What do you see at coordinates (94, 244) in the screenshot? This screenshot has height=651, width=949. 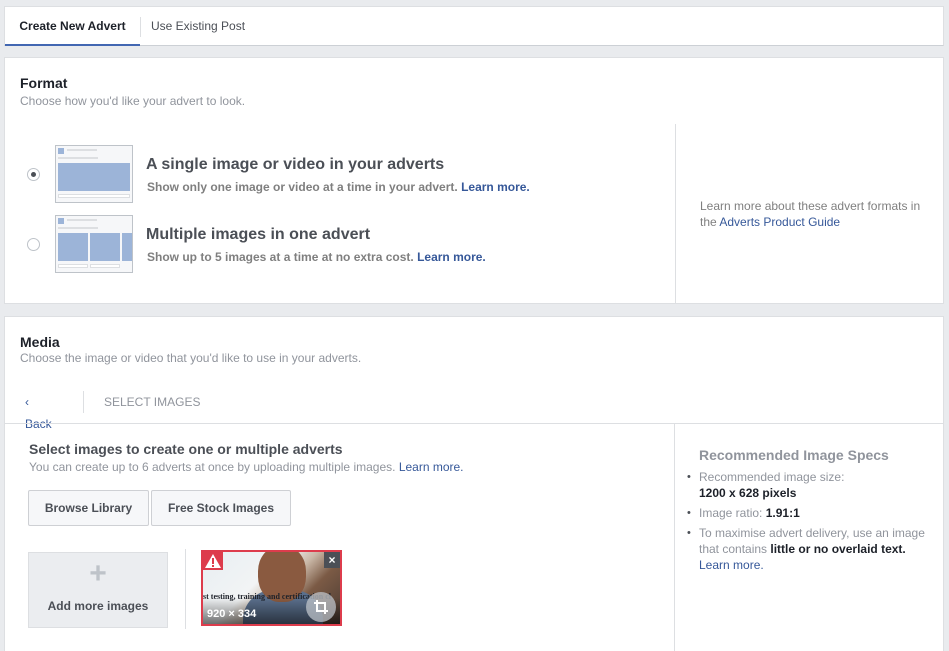 I see `carousel-format-icon` at bounding box center [94, 244].